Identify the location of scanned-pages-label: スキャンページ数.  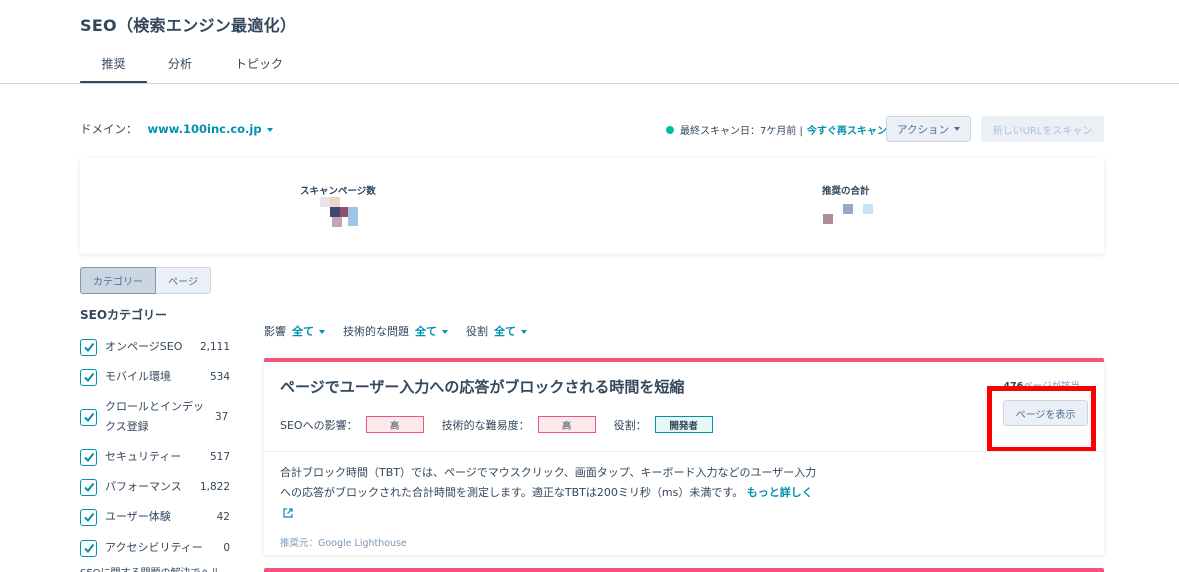
(338, 191).